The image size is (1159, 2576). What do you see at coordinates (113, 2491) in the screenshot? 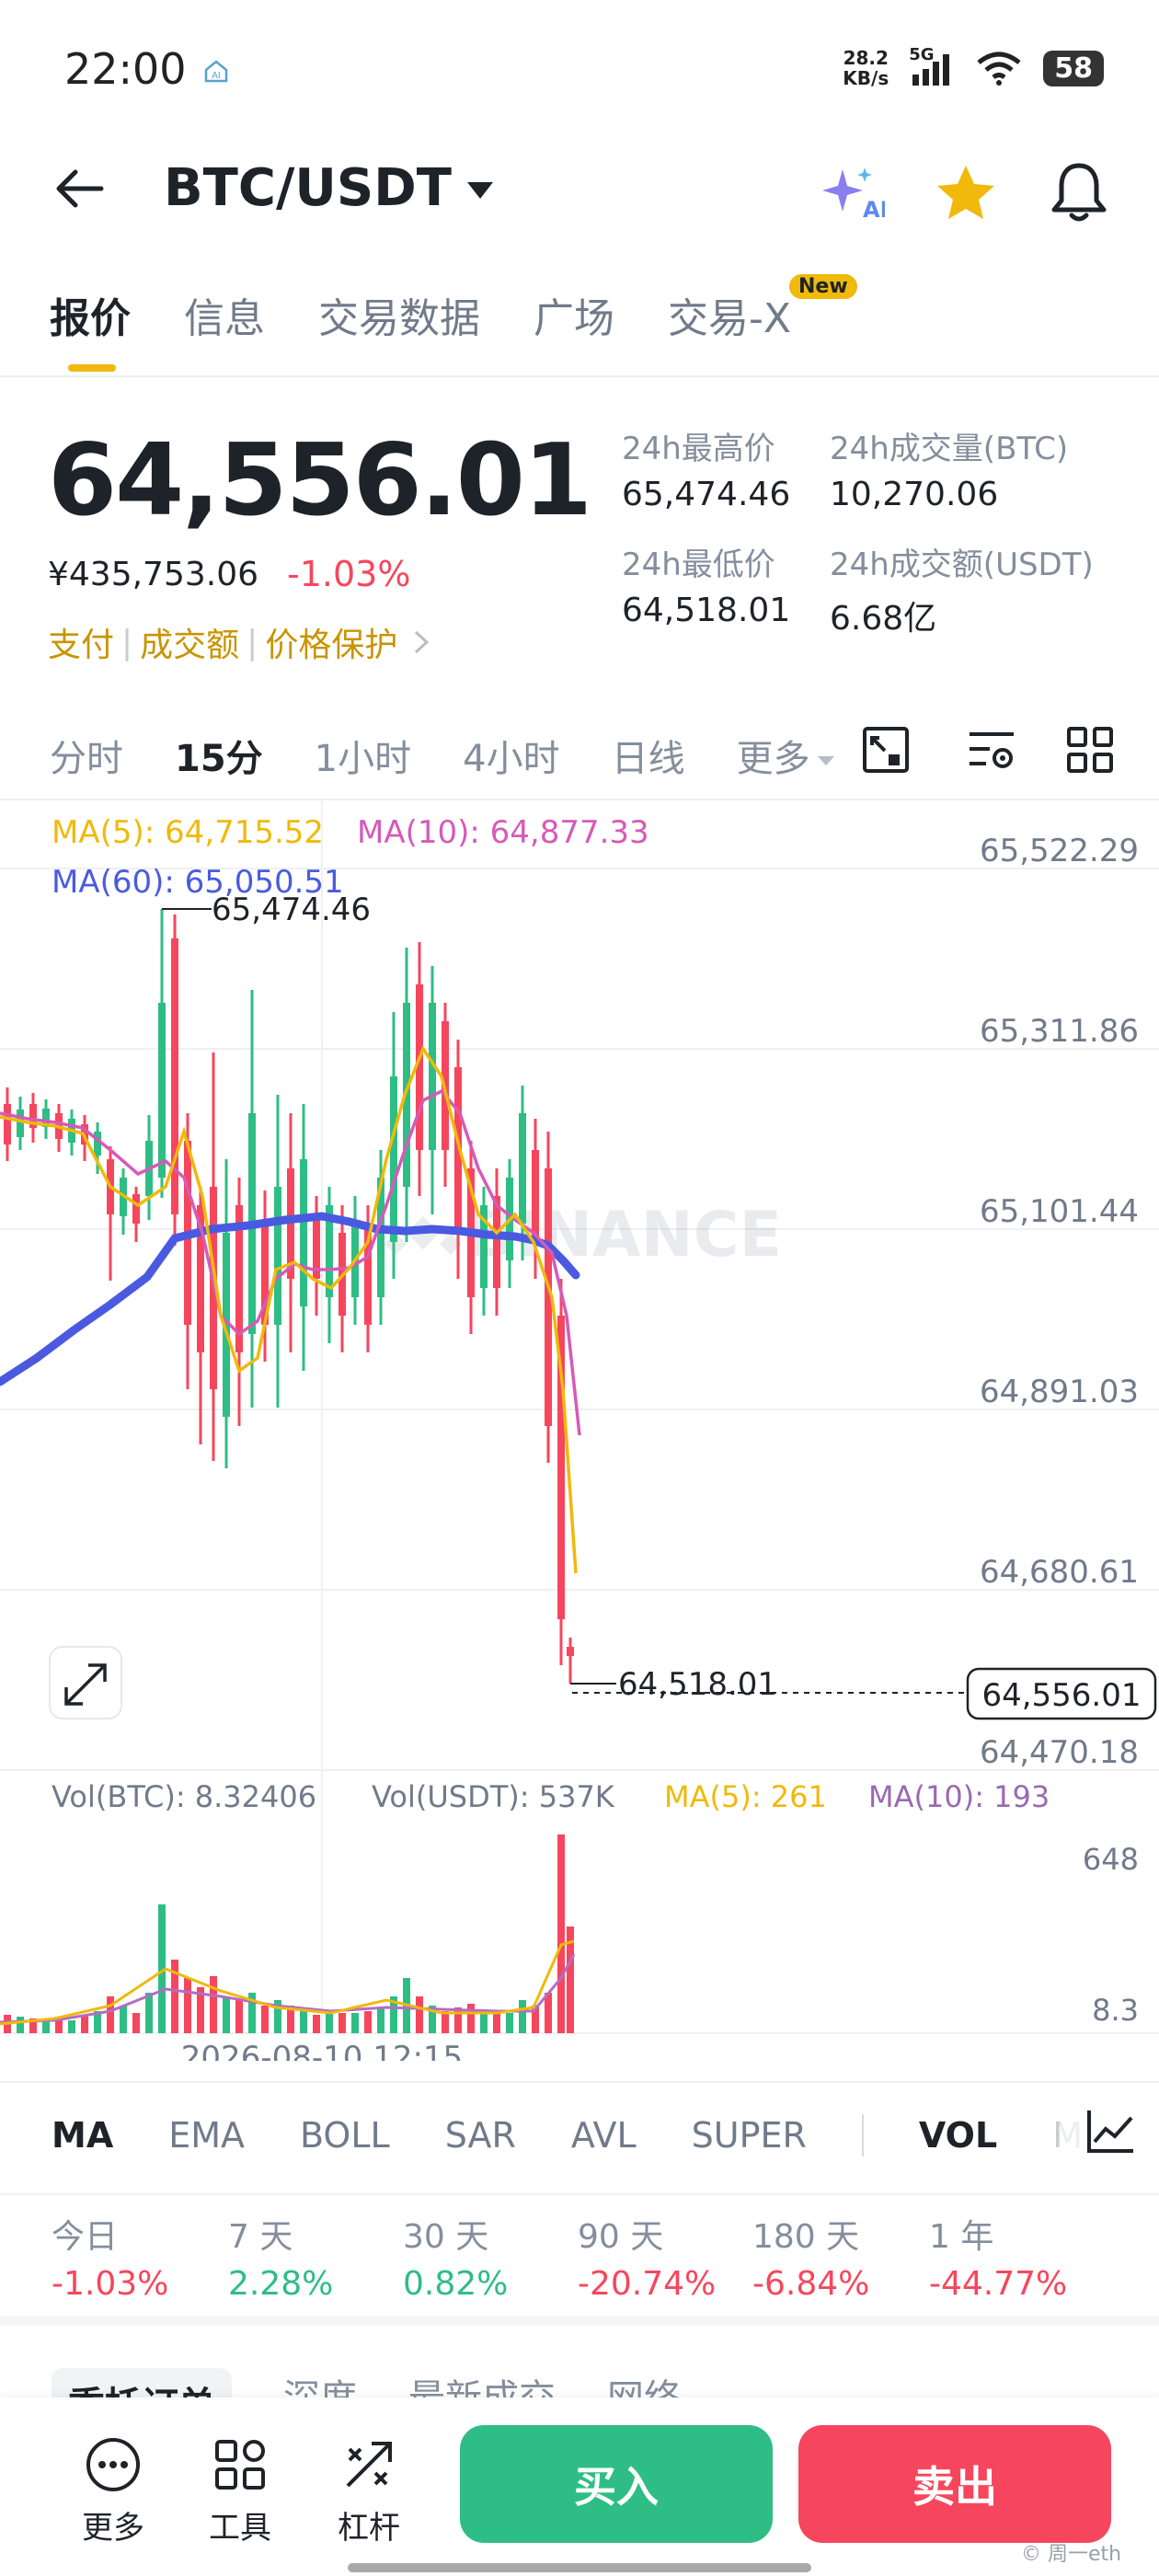
I see `more-button: 更多` at bounding box center [113, 2491].